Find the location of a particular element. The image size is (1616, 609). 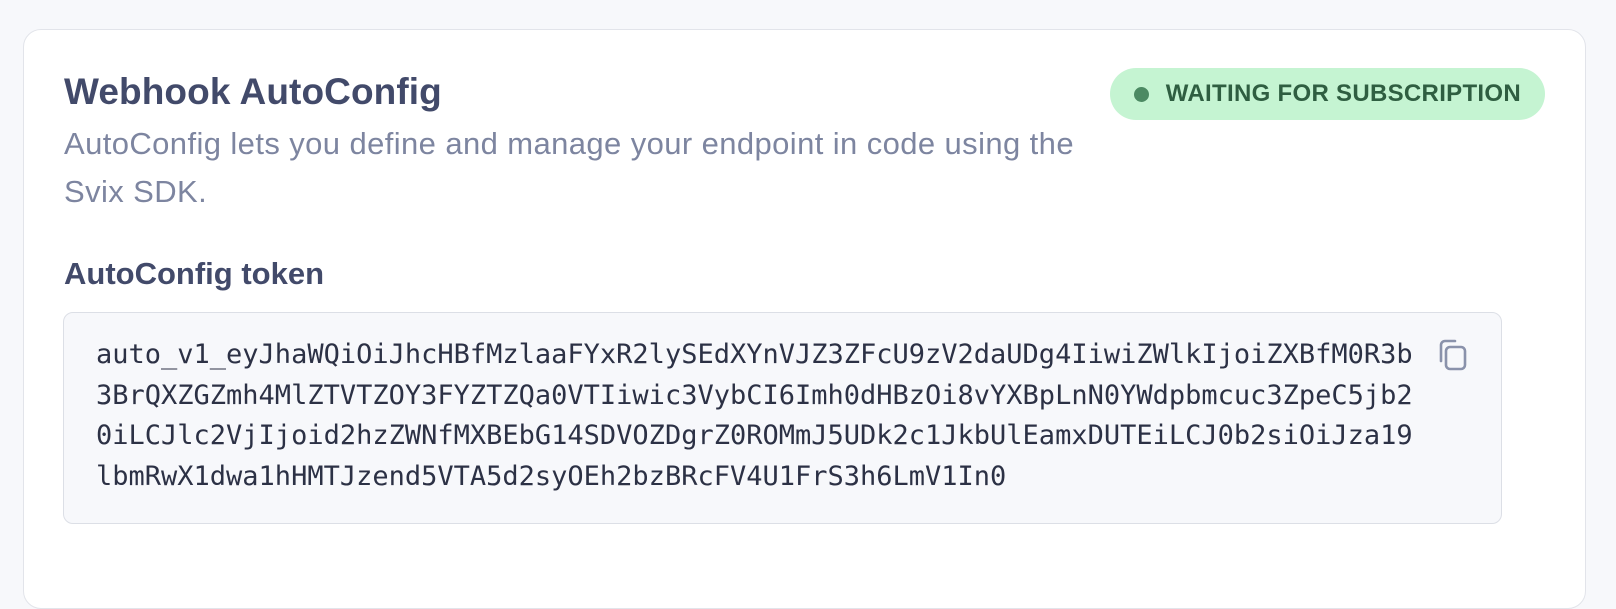

status-badge: WAITING FOR SUBSCRIPTION is located at coordinates (1327, 94).